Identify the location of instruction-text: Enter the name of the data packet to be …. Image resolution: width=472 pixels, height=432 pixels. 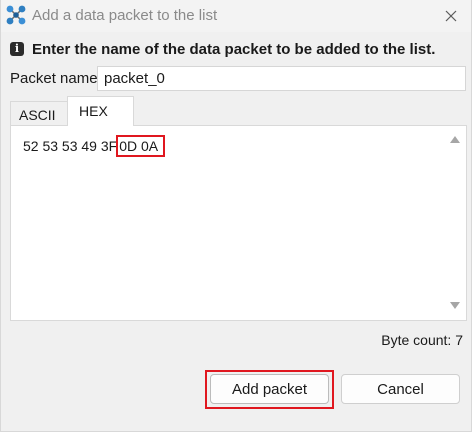
(234, 49).